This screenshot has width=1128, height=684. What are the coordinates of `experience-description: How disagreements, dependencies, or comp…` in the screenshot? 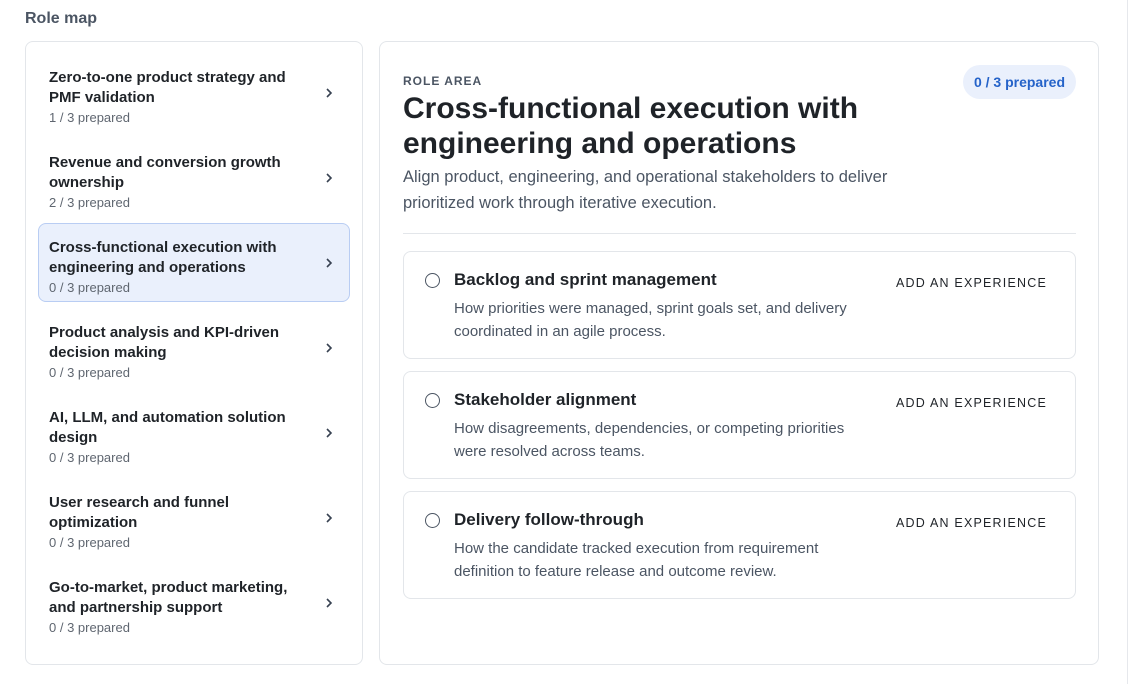 It's located at (649, 440).